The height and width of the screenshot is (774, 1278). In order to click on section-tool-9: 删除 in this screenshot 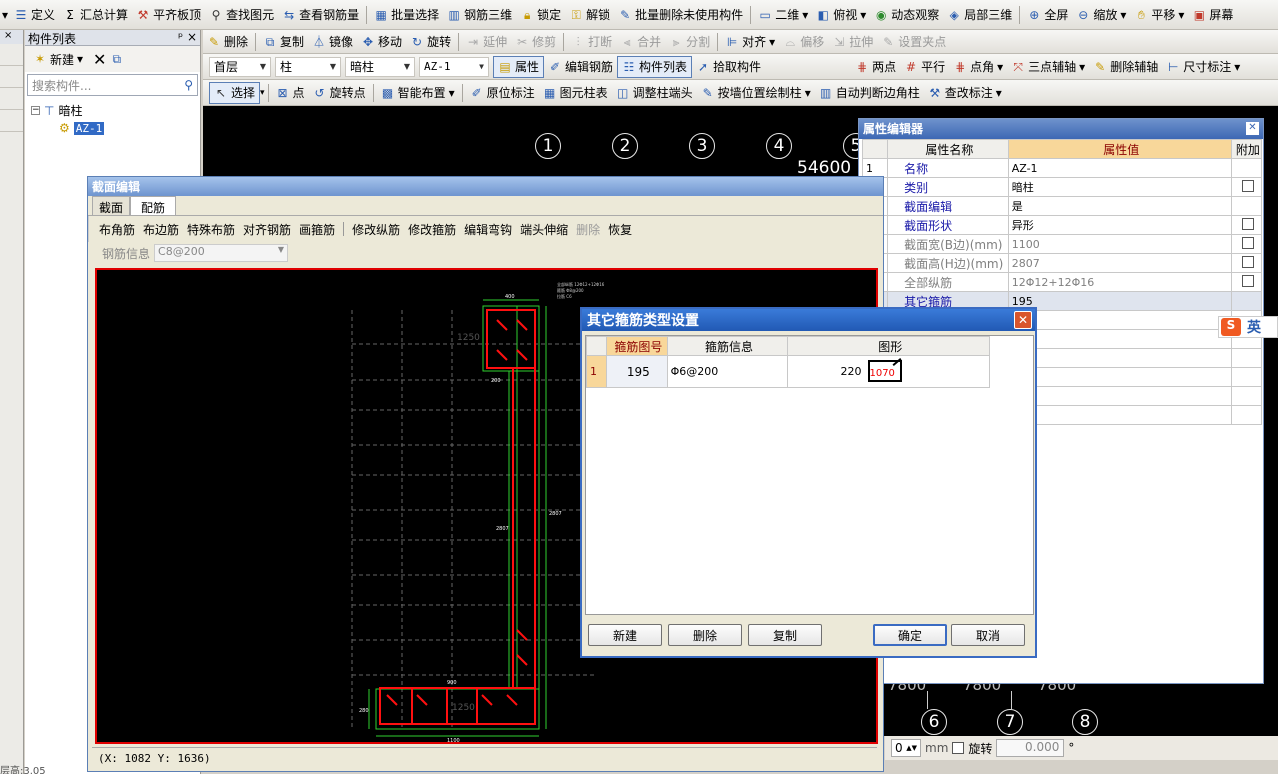, I will do `click(588, 229)`.